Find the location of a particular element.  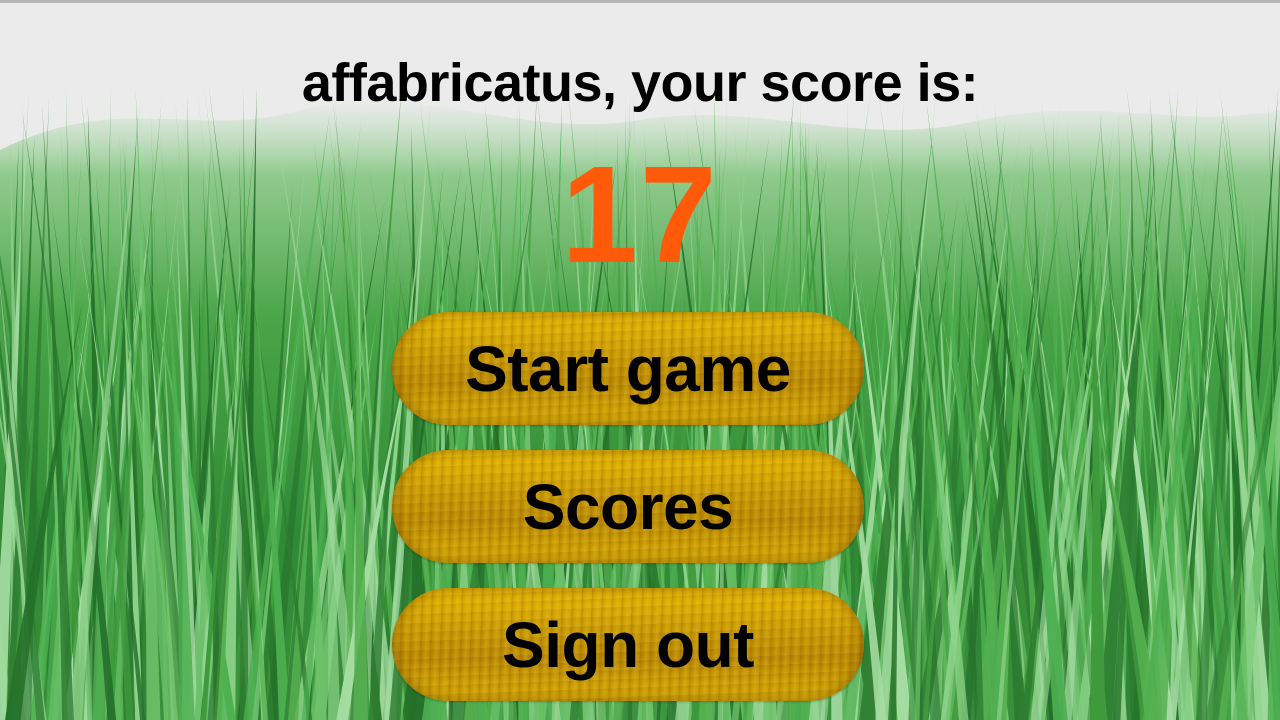

scores-button: Scores is located at coordinates (628, 506).